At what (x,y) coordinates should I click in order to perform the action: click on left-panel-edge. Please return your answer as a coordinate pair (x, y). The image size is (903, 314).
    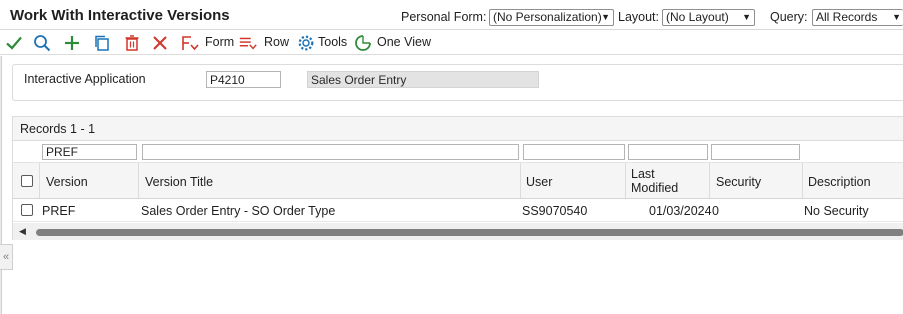
    Looking at the image, I should click on (1, 185).